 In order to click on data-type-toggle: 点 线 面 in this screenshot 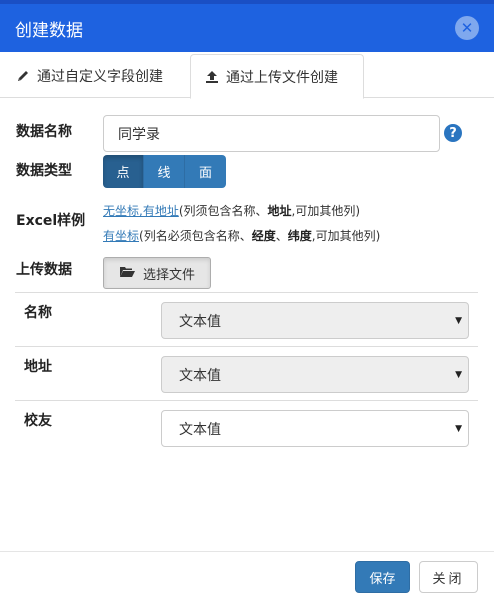, I will do `click(164, 171)`.